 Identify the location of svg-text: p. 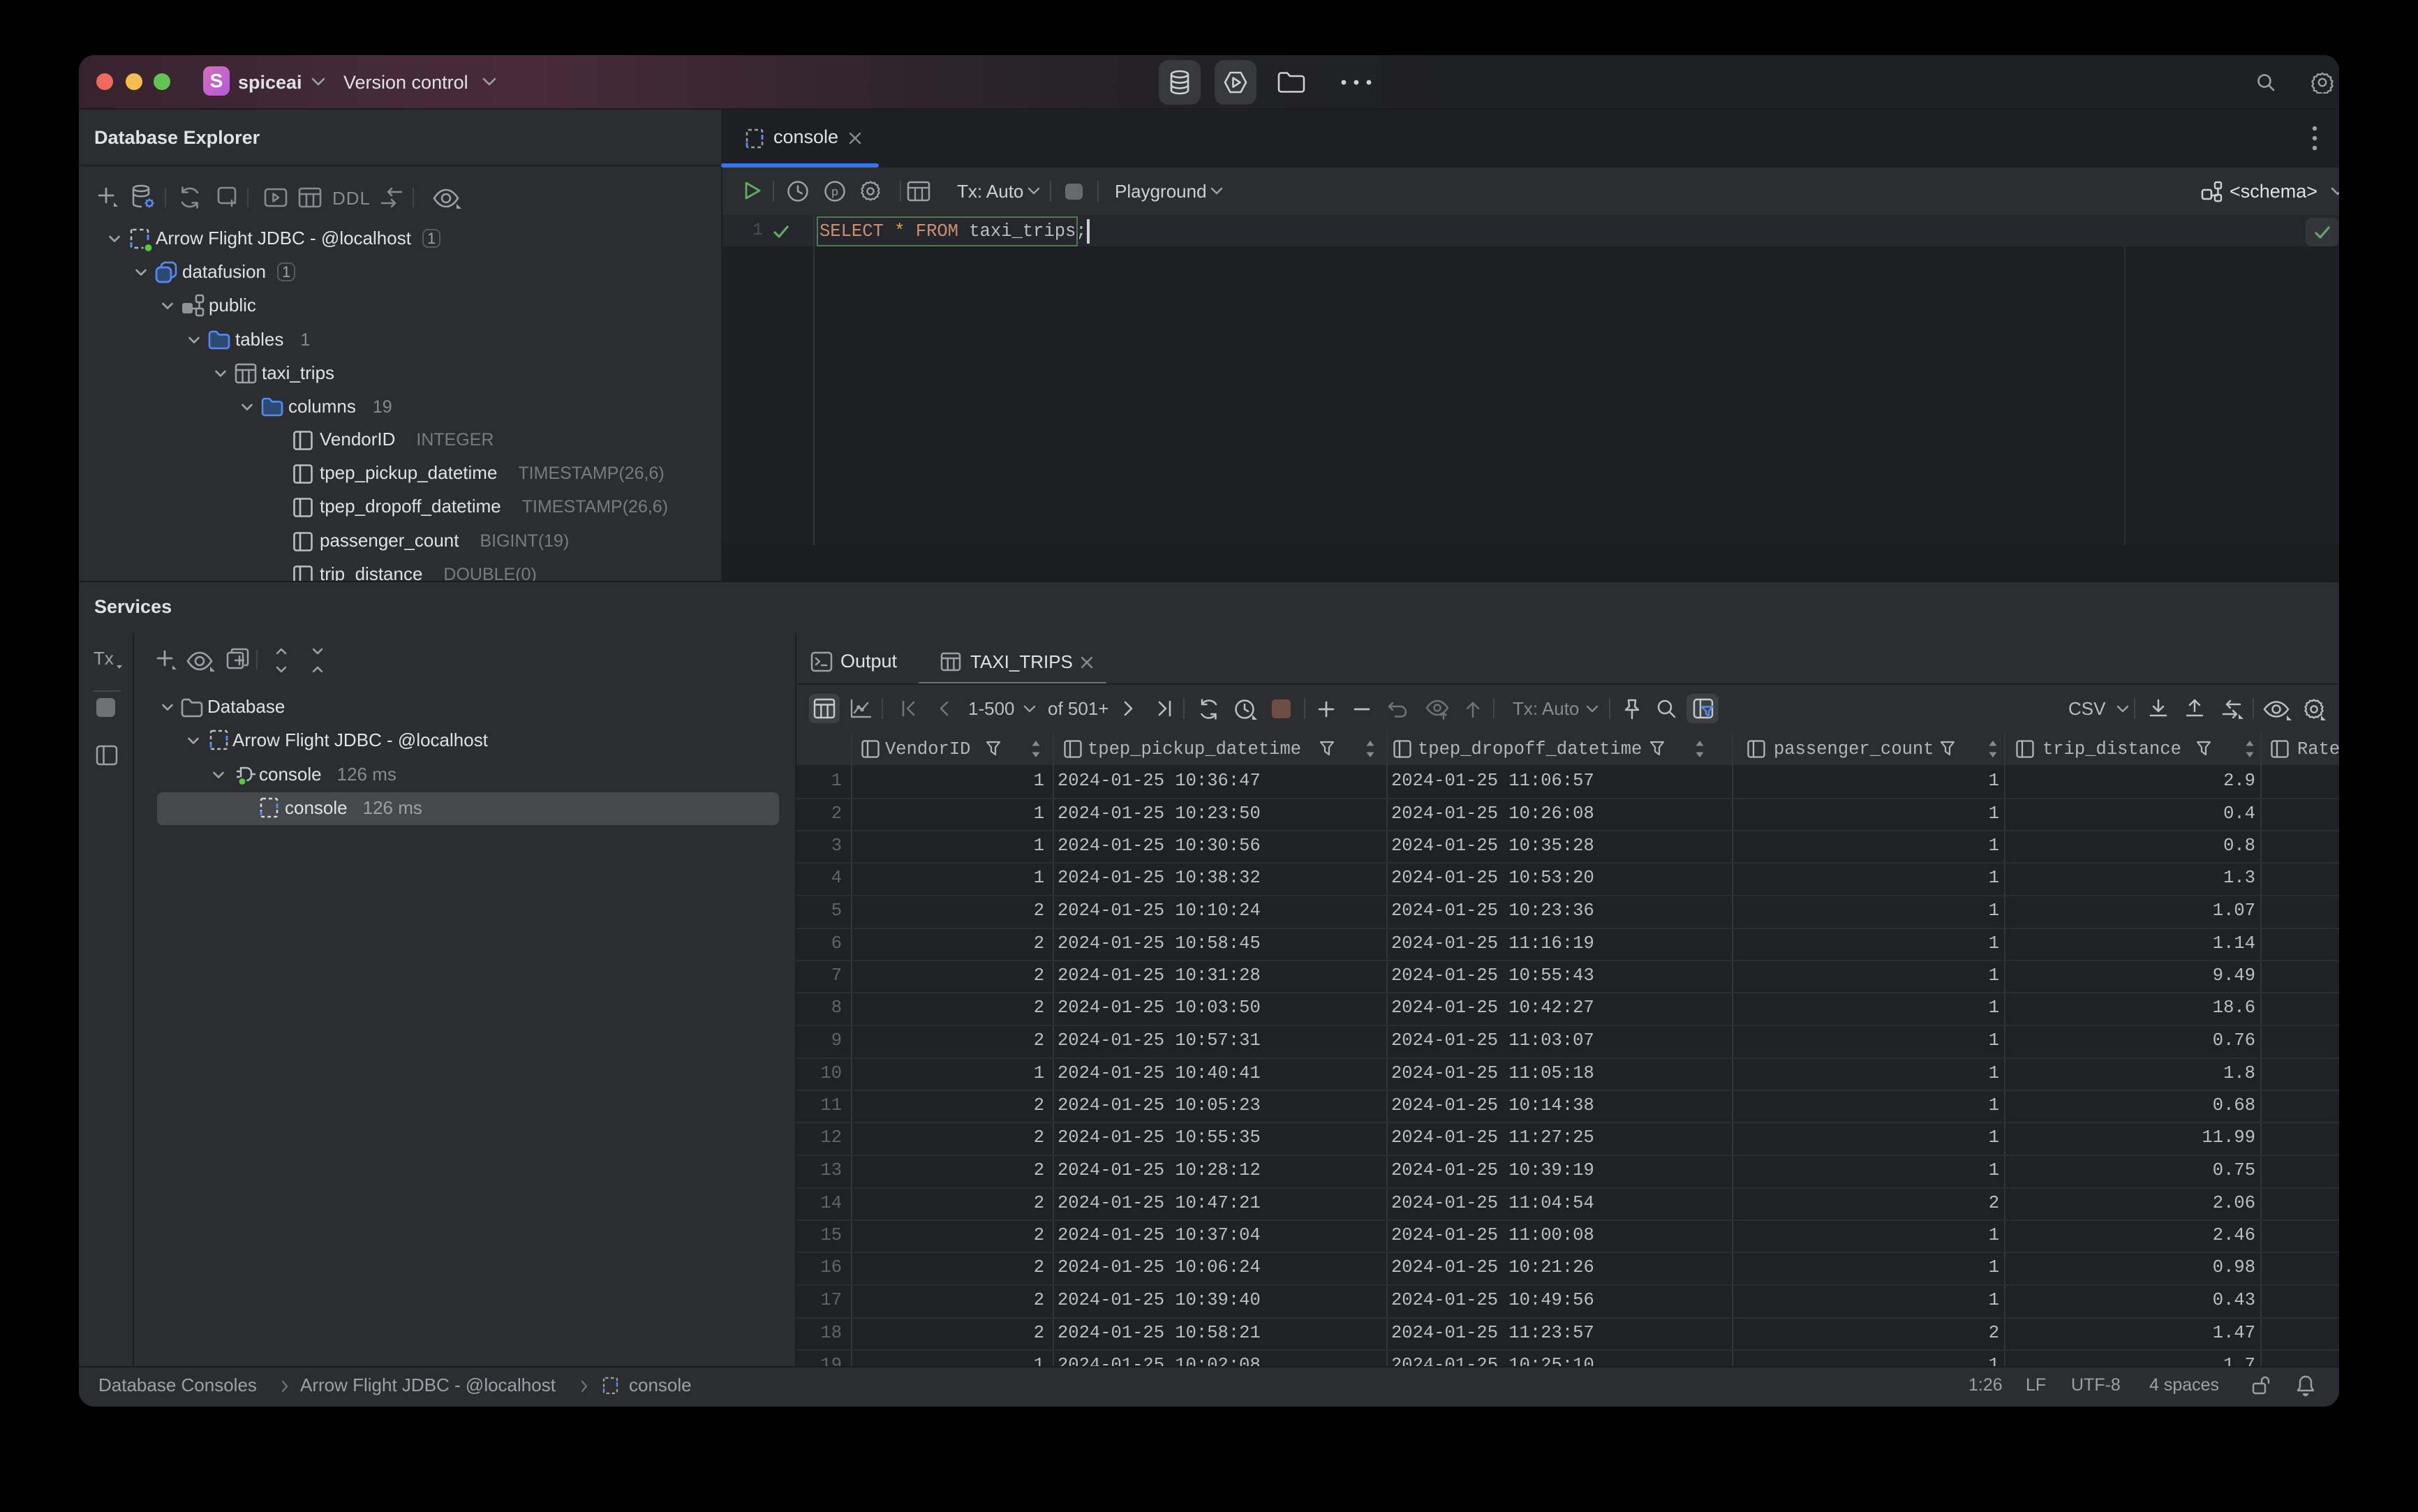
(834, 191).